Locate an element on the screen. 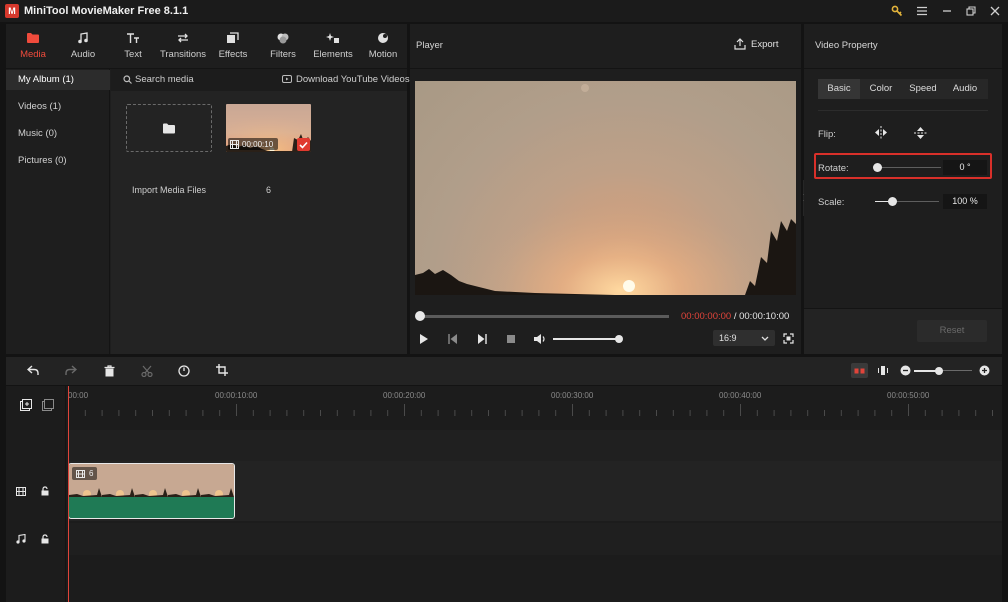 The height and width of the screenshot is (602, 1008). sidebar-item-pictures: Pictures (0) is located at coordinates (58, 161).